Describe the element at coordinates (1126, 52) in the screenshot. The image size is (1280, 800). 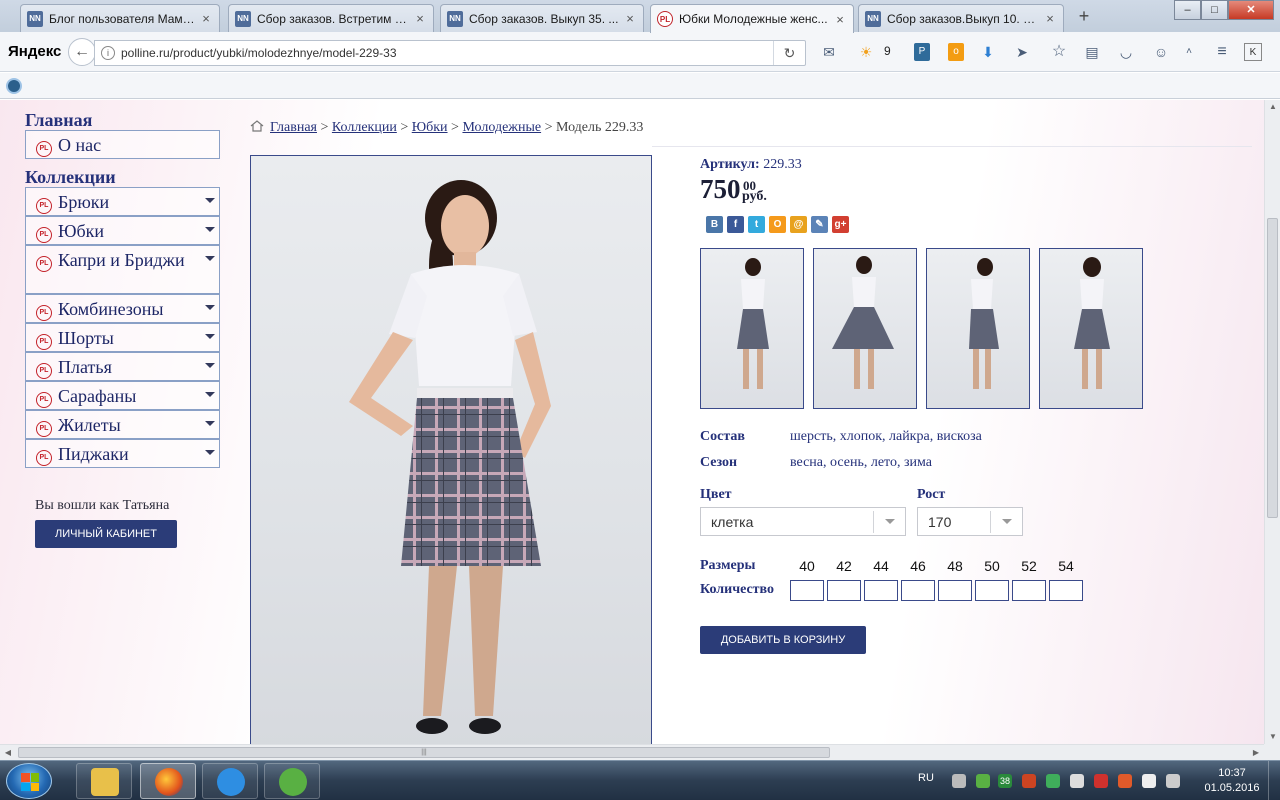
I see `pocket-icon: ◡` at that location.